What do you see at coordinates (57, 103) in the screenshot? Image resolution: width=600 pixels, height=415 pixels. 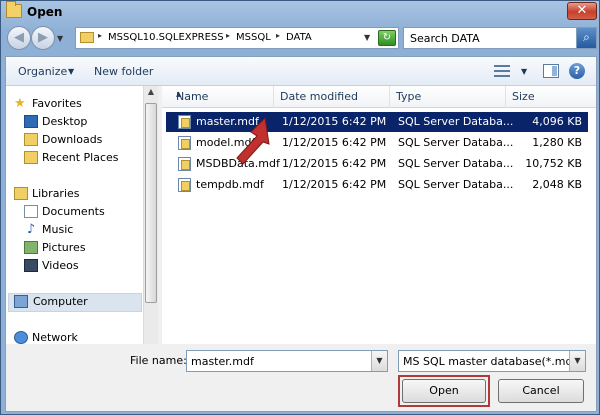 I see `sidebar-item-label: Favorites` at bounding box center [57, 103].